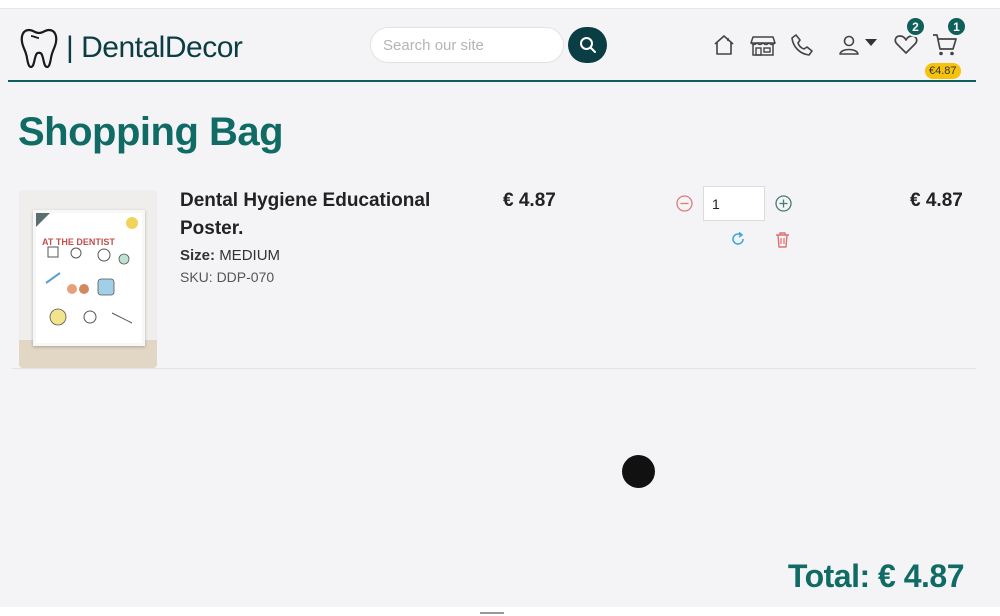 The image size is (1000, 616). I want to click on search-input, so click(467, 45).